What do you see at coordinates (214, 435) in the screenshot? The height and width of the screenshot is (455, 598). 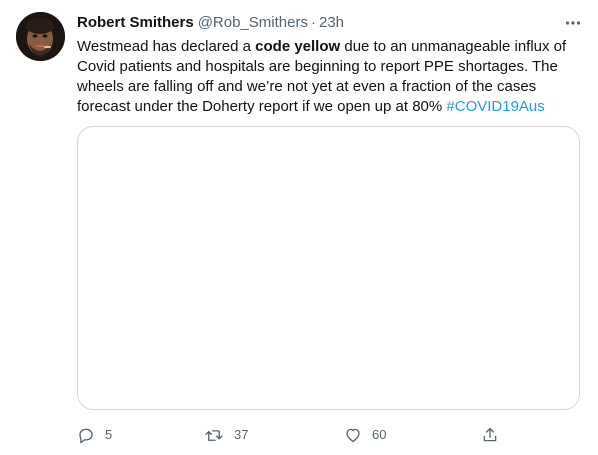 I see `retweet-icon` at bounding box center [214, 435].